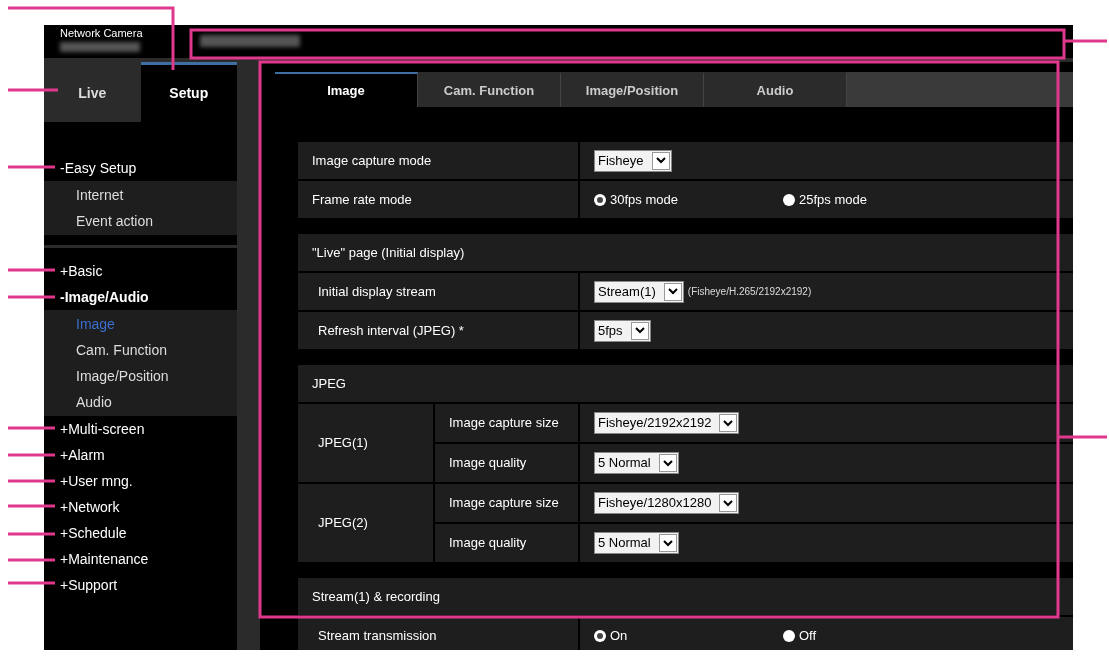  I want to click on menu-item: +Support, so click(140, 585).